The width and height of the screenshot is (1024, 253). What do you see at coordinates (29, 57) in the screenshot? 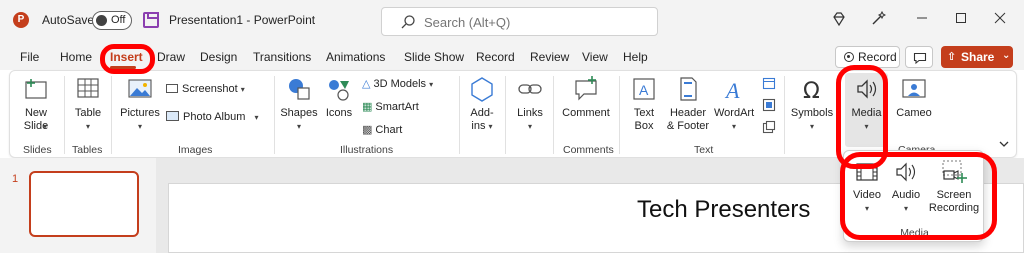
I see `tab-file: File` at bounding box center [29, 57].